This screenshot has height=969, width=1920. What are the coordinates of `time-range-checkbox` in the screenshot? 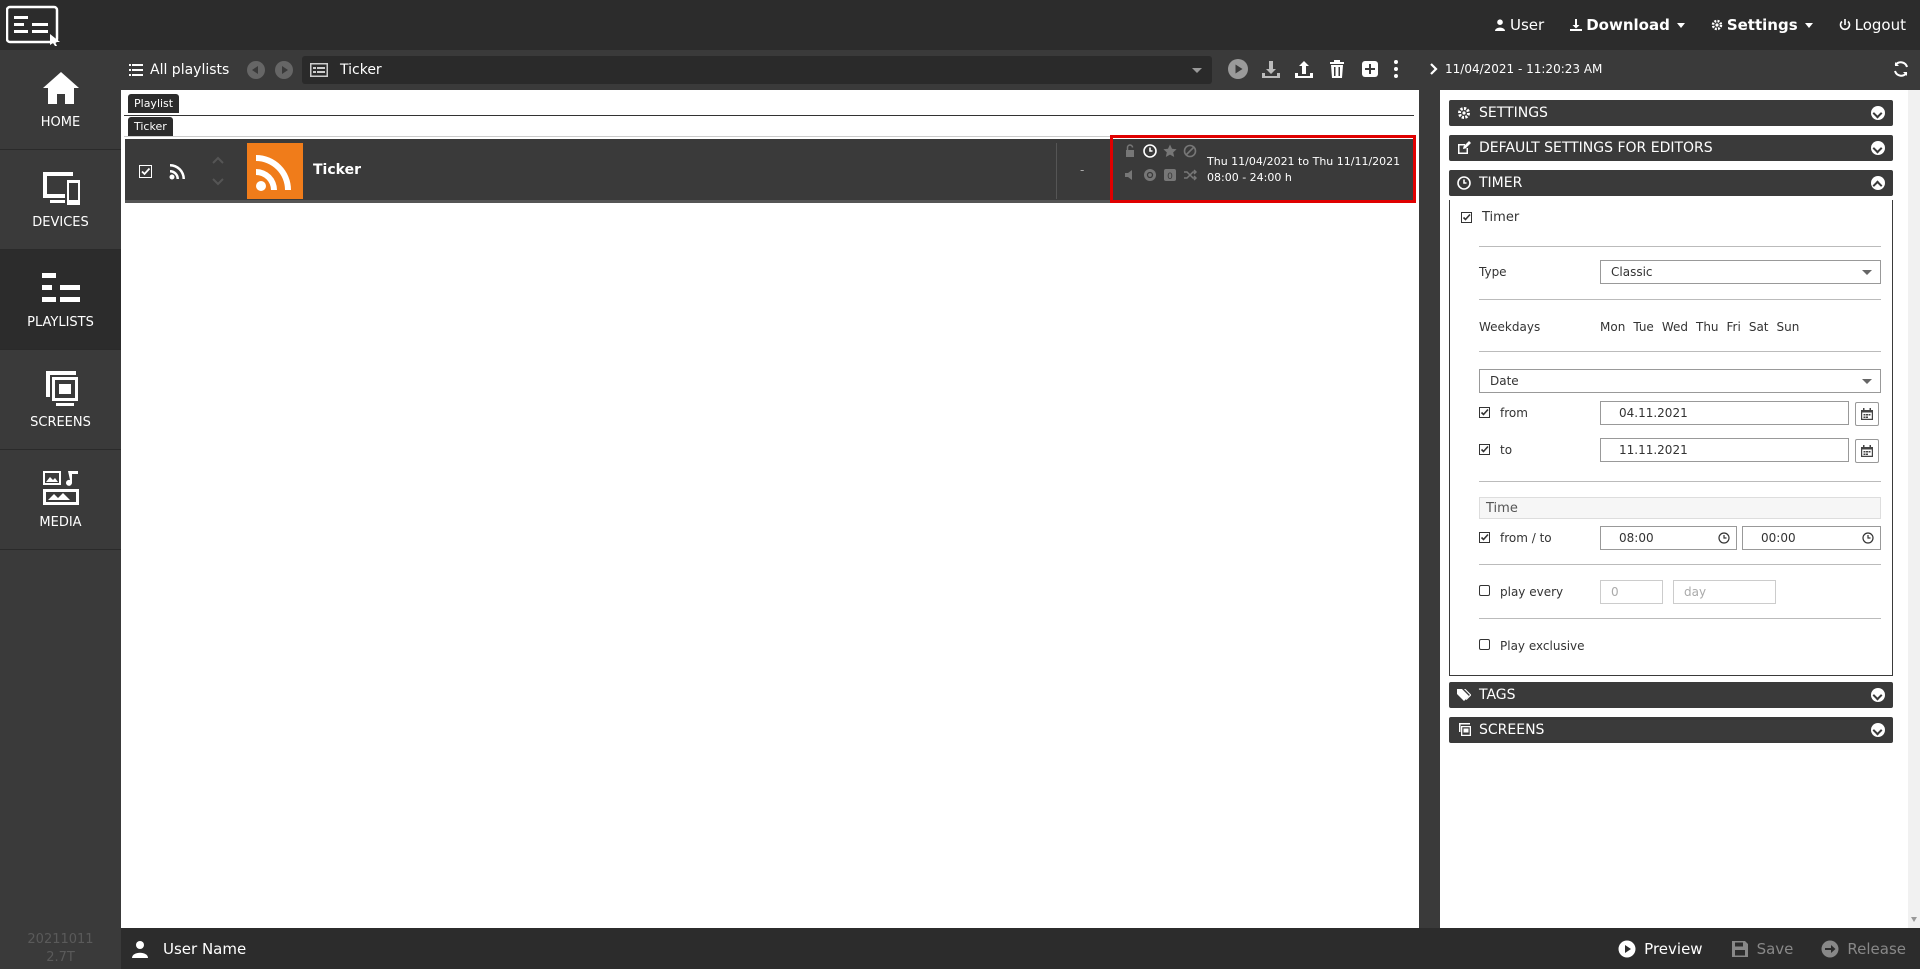 It's located at (1484, 537).